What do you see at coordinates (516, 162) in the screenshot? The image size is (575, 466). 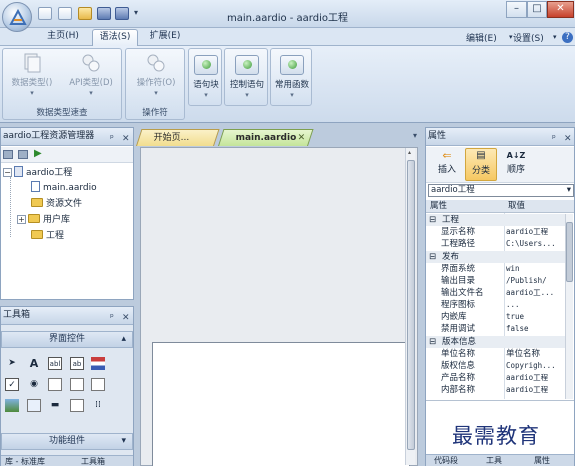 I see `alphabetical-button: A↓Z 顺序` at bounding box center [516, 162].